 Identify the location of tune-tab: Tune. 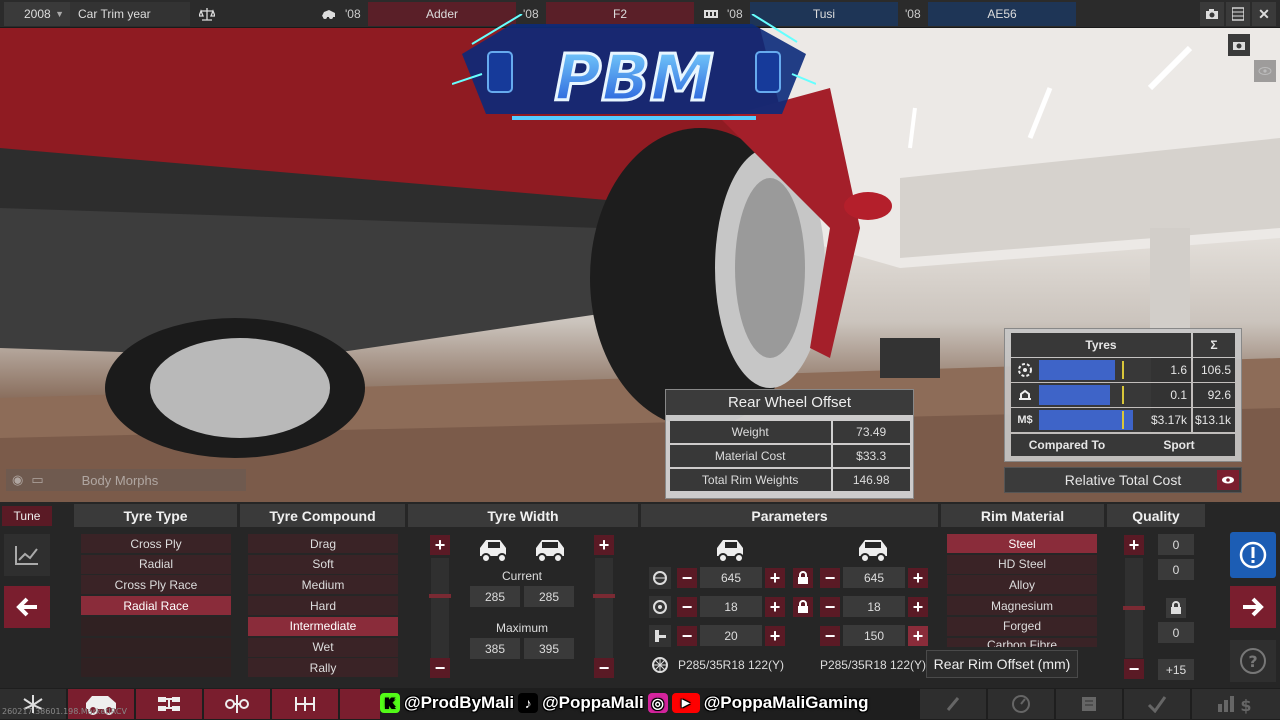
(27, 516).